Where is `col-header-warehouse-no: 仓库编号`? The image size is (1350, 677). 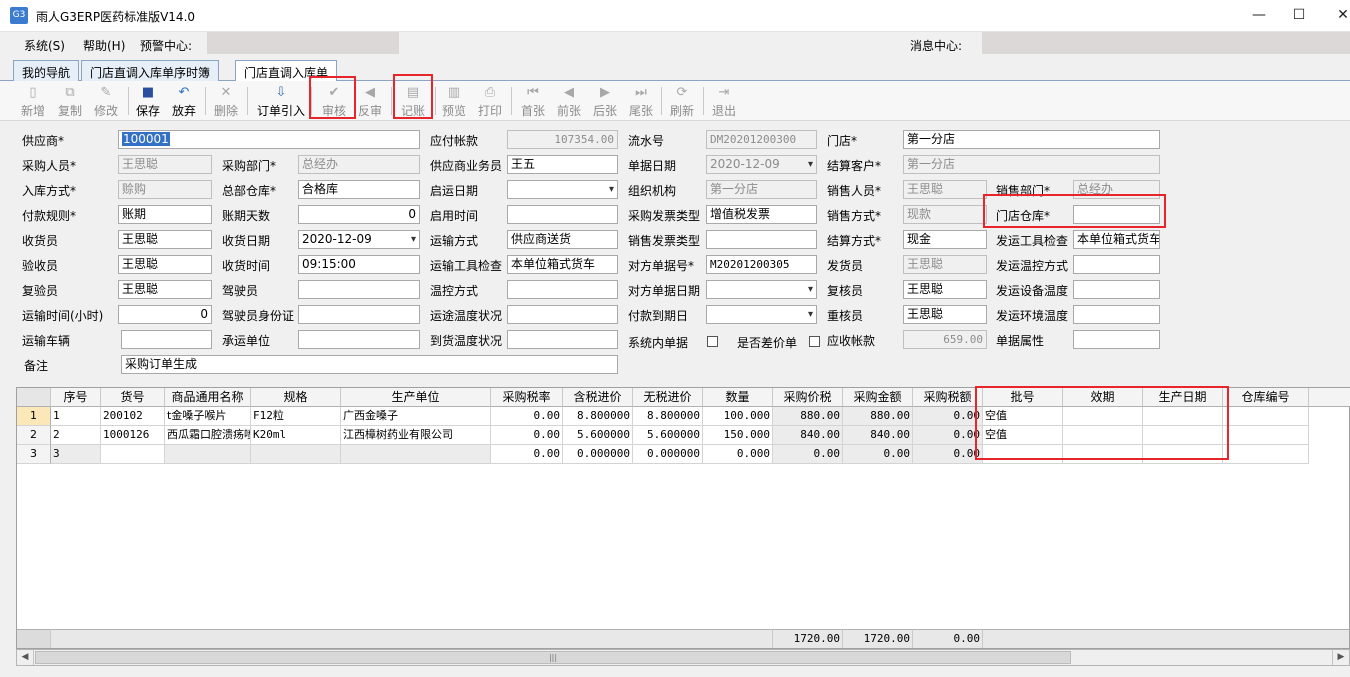 col-header-warehouse-no: 仓库编号 is located at coordinates (1266, 397).